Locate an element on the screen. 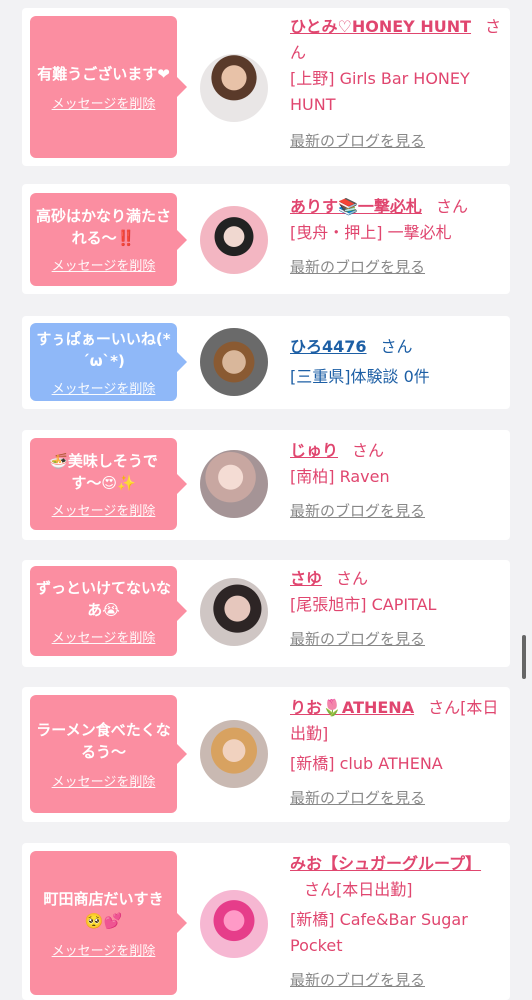  message-bubble: 有難うございます❤ メッセージを削除 is located at coordinates (108, 87).